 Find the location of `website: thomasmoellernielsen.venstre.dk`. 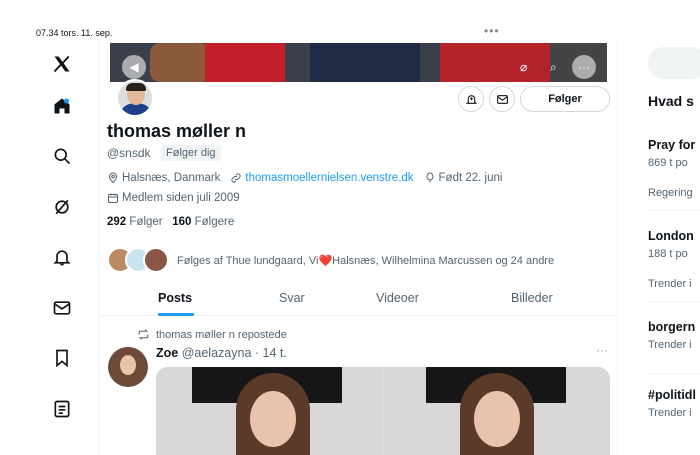

website: thomasmoellernielsen.venstre.dk is located at coordinates (322, 178).